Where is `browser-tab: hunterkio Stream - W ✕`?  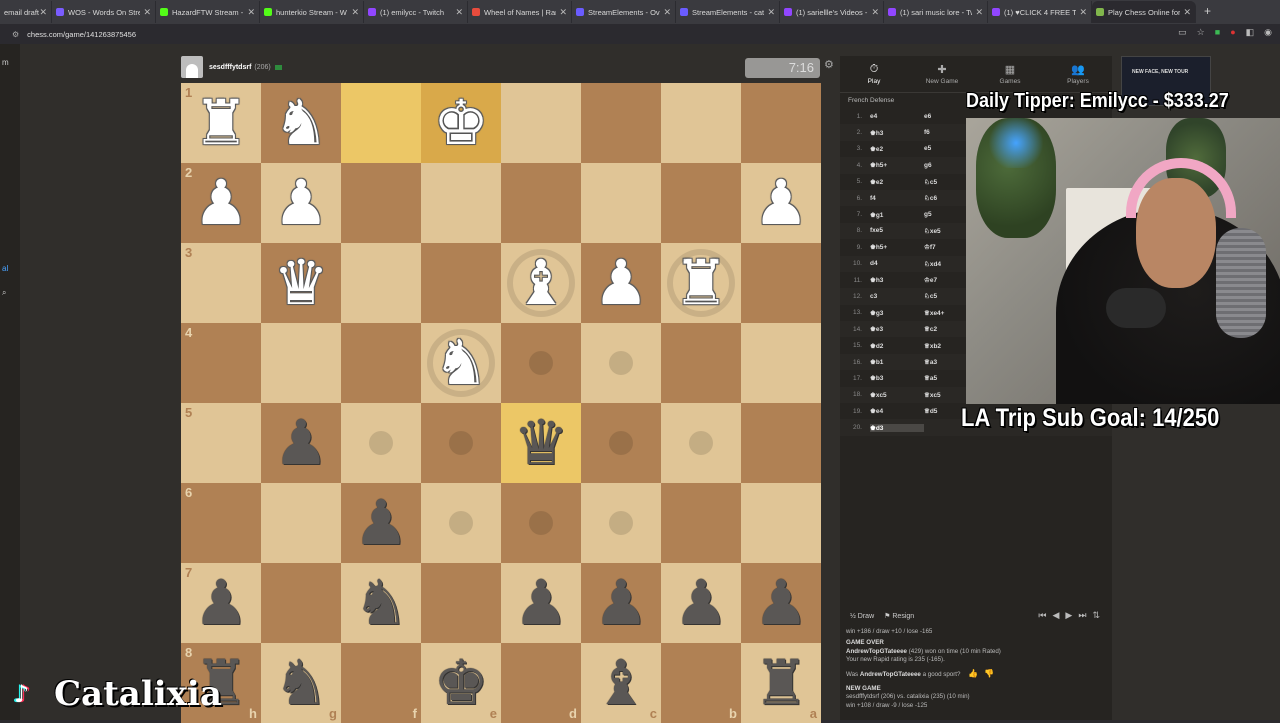 browser-tab: hunterkio Stream - W ✕ is located at coordinates (312, 12).